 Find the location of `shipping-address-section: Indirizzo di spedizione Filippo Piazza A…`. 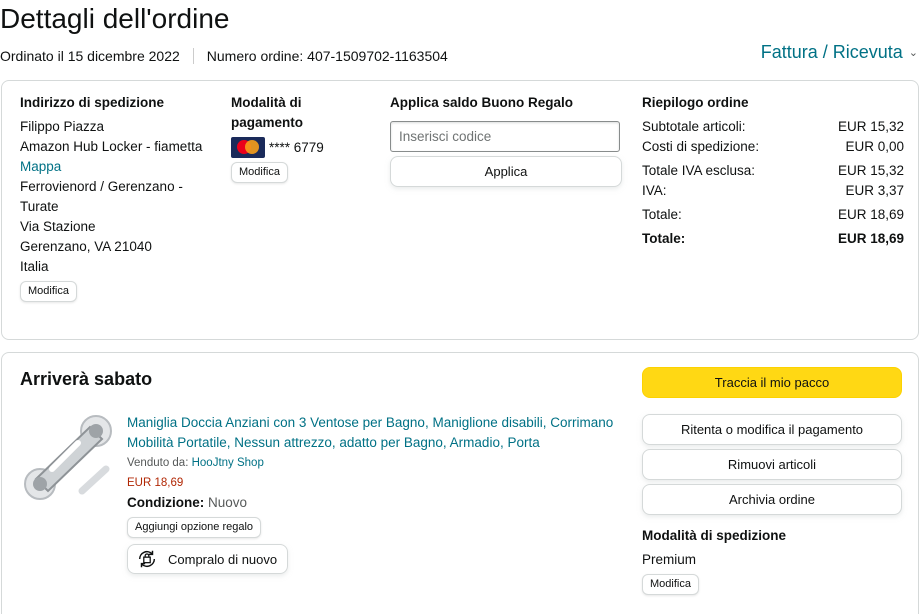

shipping-address-section: Indirizzo di spedizione Filippo Piazza A… is located at coordinates (122, 197).